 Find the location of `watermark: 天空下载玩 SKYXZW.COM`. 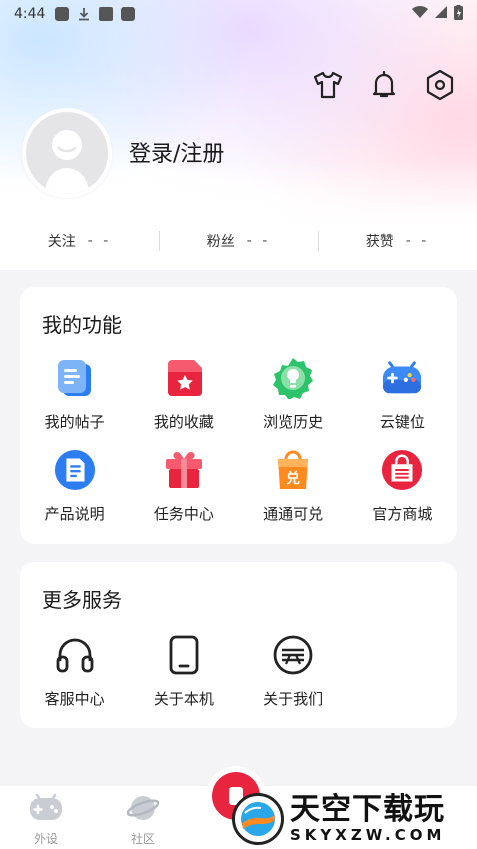

watermark: 天空下载玩 SKYXZW.COM is located at coordinates (354, 819).